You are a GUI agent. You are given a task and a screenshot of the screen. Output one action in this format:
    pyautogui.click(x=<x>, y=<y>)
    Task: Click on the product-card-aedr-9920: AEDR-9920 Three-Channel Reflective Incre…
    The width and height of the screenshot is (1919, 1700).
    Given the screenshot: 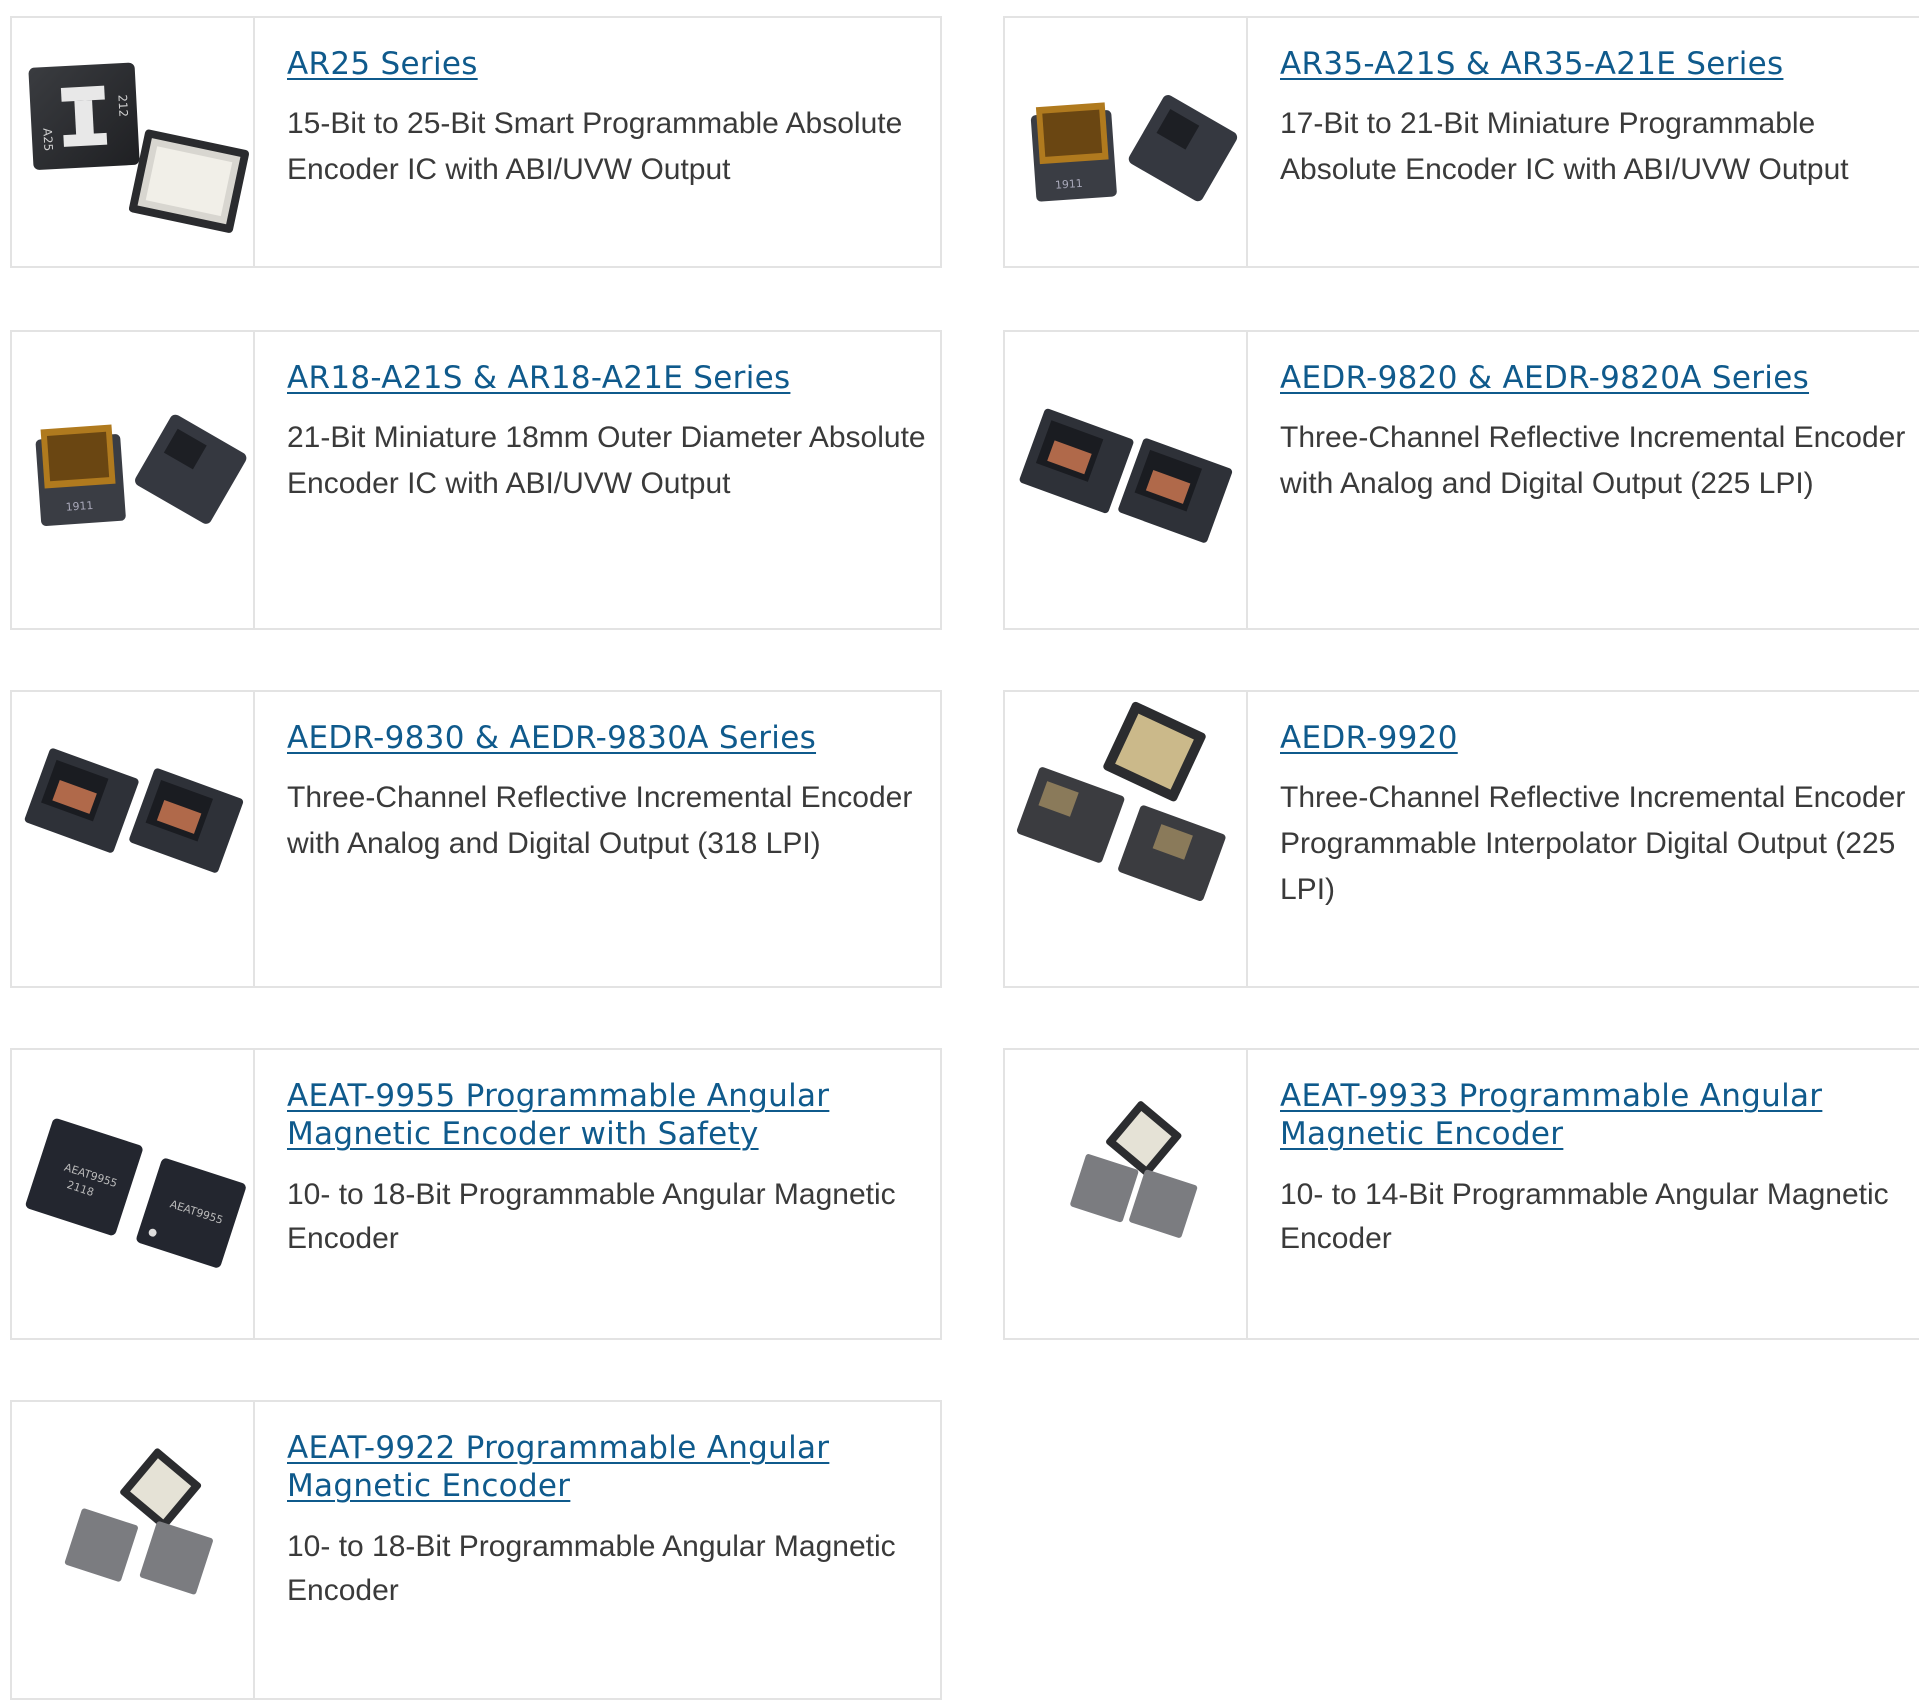 What is the action you would take?
    pyautogui.click(x=1461, y=839)
    